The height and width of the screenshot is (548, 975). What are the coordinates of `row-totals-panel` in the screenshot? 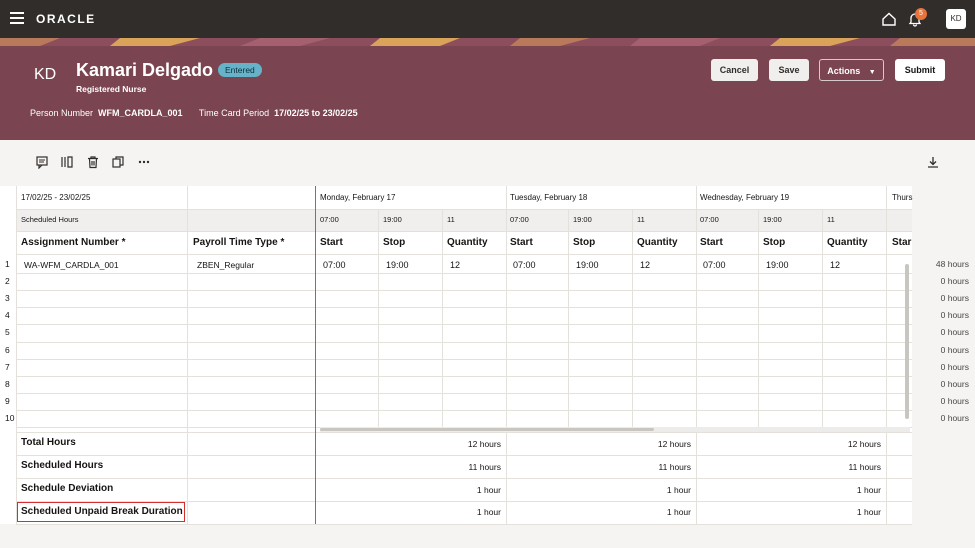 It's located at (943, 355).